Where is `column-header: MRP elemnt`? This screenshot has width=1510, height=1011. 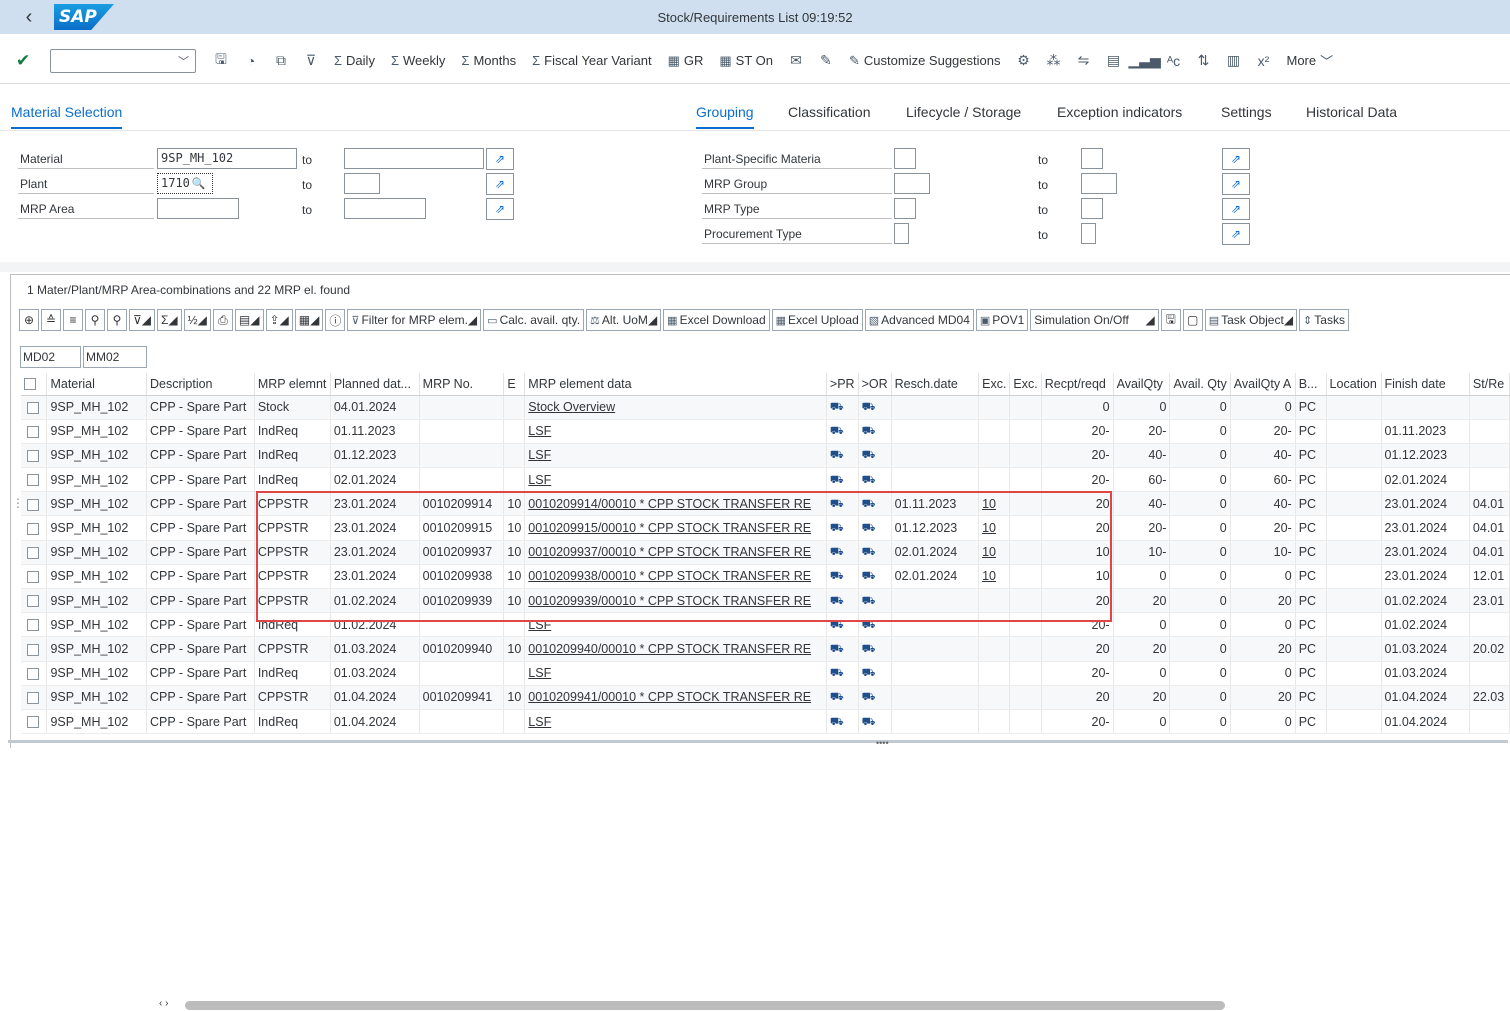
column-header: MRP elemnt is located at coordinates (292, 384).